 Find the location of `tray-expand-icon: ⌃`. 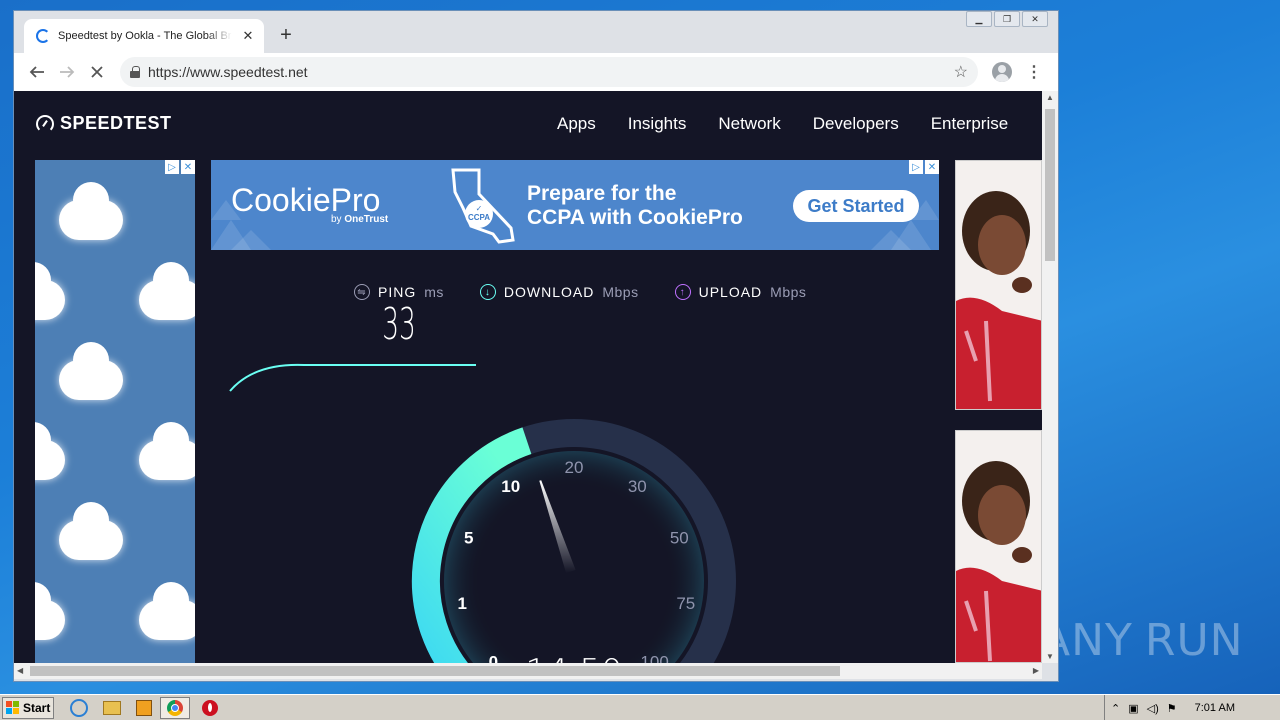

tray-expand-icon: ⌃ is located at coordinates (1115, 708).